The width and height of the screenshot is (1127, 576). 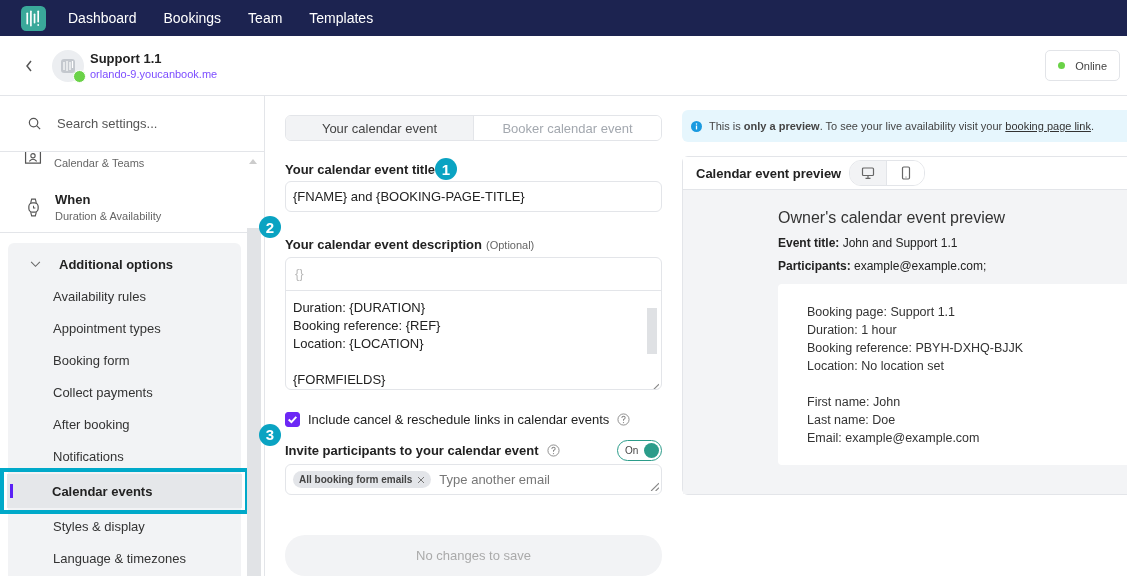 What do you see at coordinates (952, 266) in the screenshot?
I see `preview-field: Participants: example@example.com;` at bounding box center [952, 266].